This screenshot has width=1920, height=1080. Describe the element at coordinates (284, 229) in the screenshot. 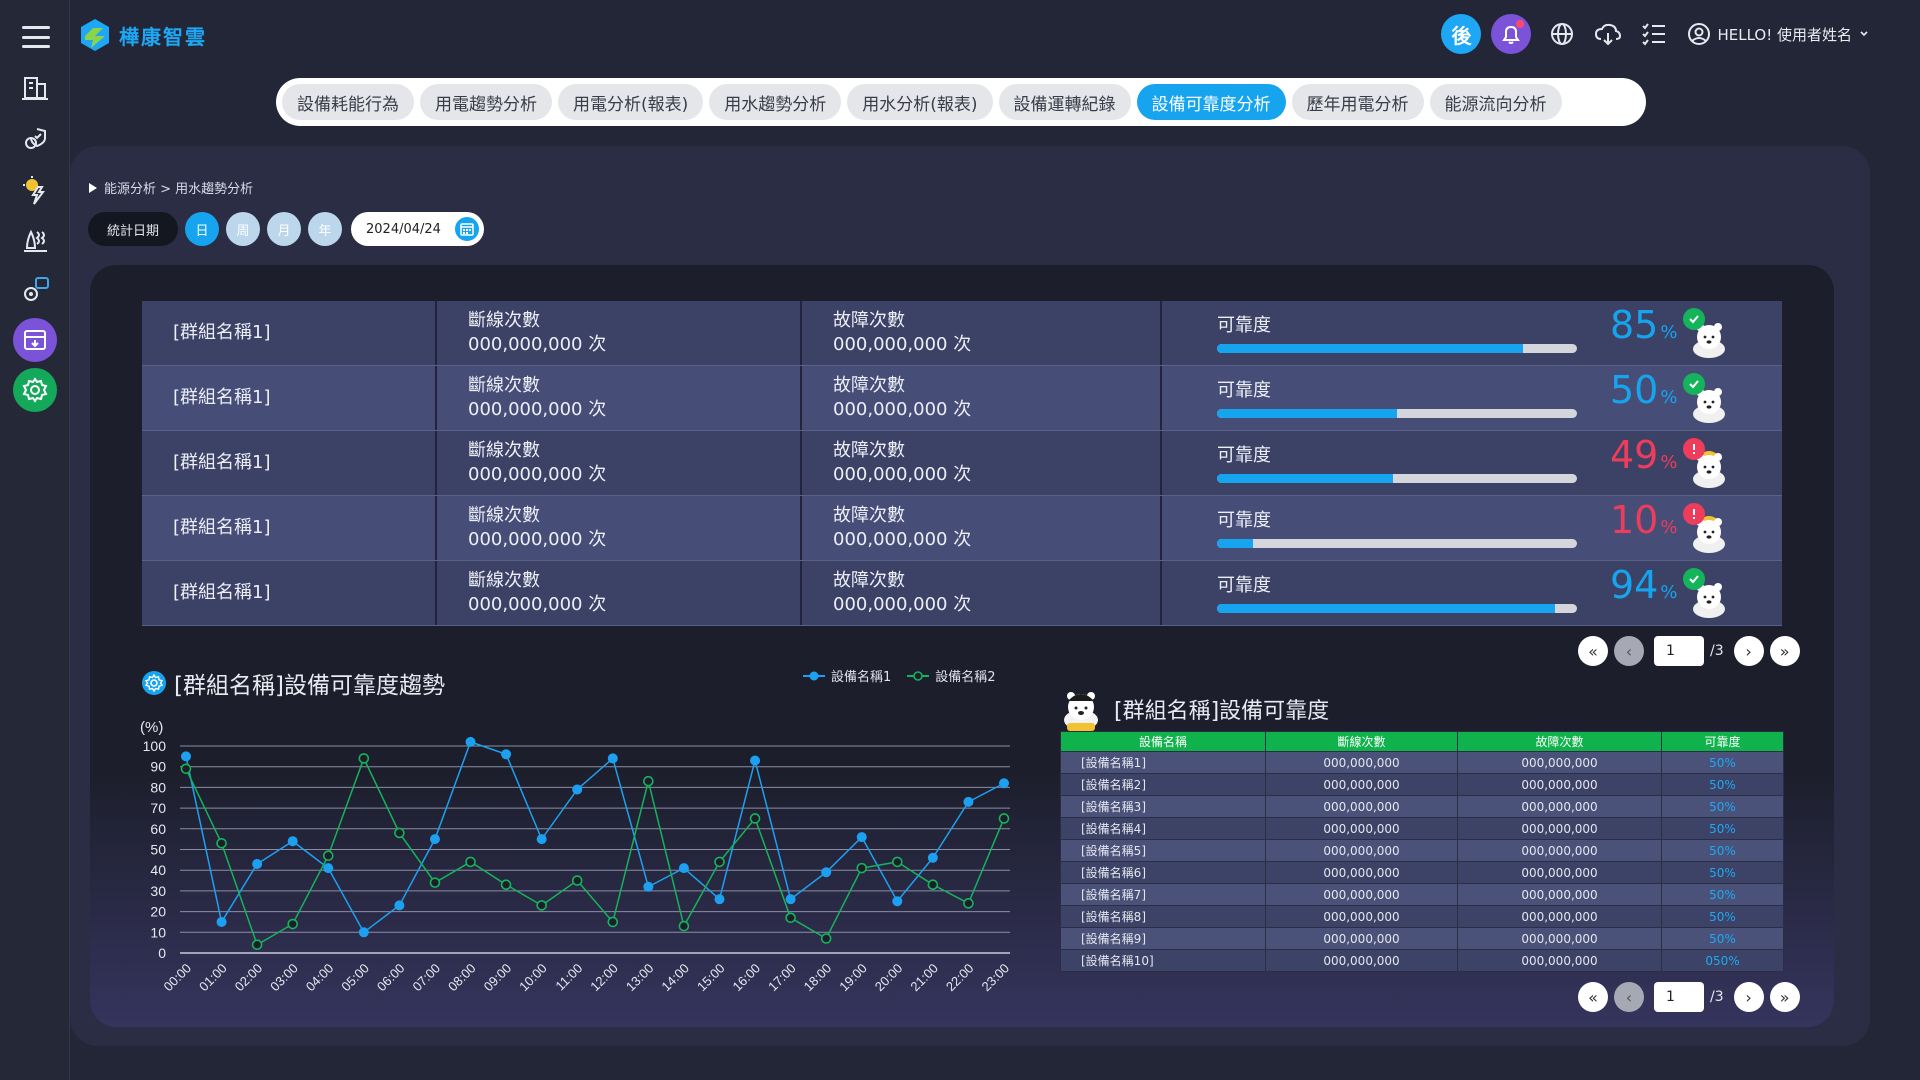

I see `period-month-button: 月` at that location.